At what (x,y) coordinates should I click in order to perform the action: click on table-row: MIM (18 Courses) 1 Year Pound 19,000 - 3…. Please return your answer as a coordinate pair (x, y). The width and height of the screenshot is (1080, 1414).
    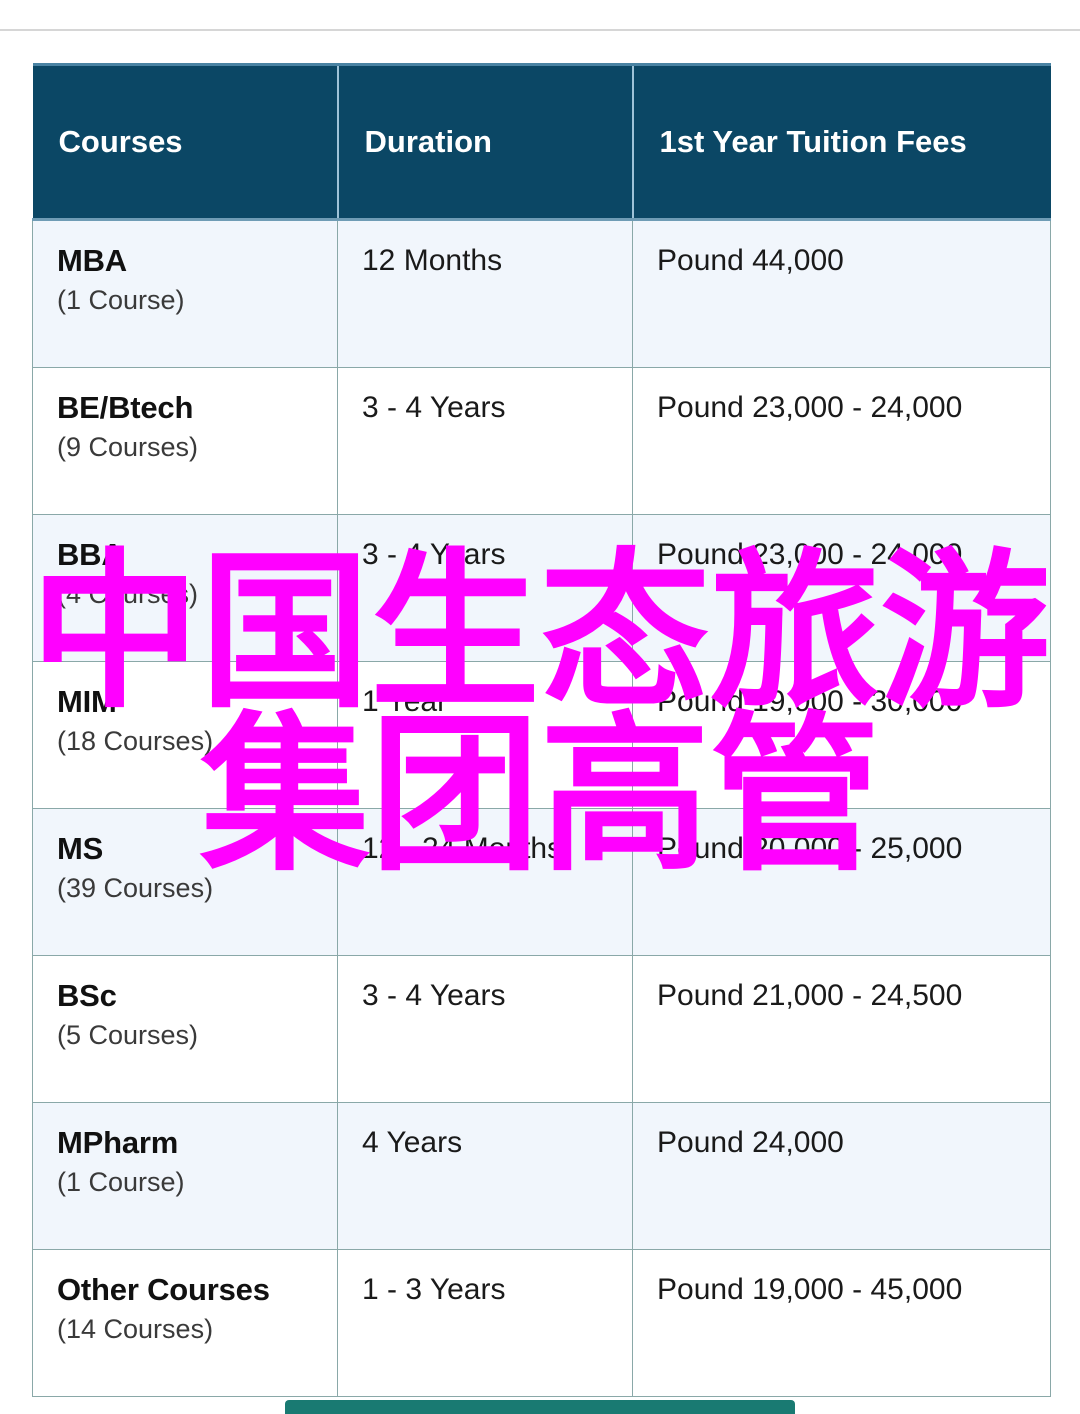
    Looking at the image, I should click on (541, 735).